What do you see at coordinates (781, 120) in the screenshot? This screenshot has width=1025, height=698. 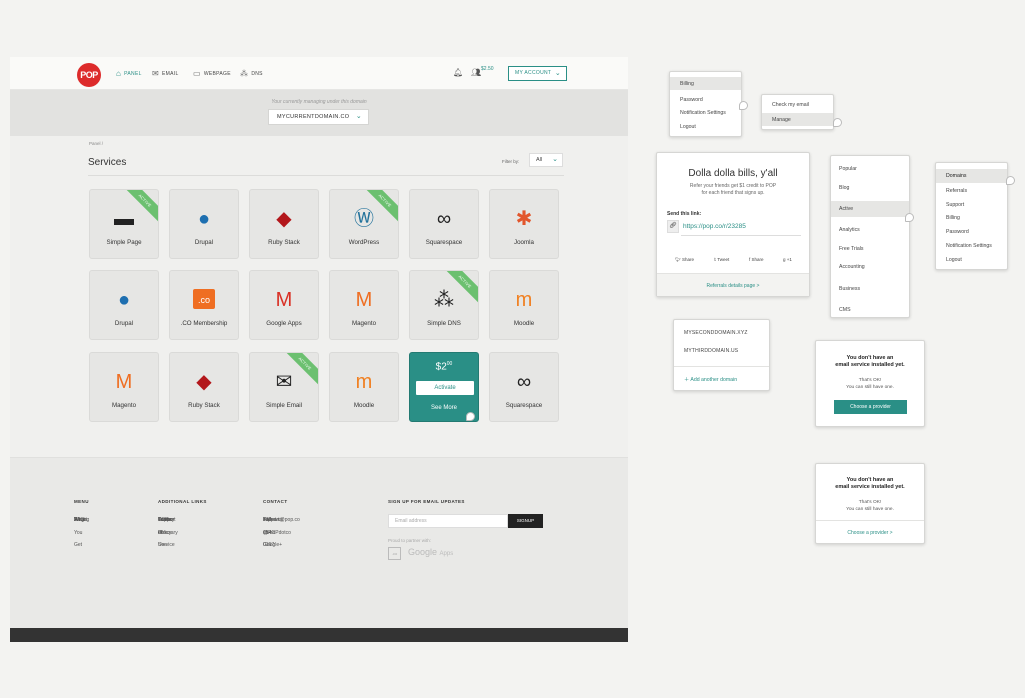 I see `menu-item-manage: Manage` at bounding box center [781, 120].